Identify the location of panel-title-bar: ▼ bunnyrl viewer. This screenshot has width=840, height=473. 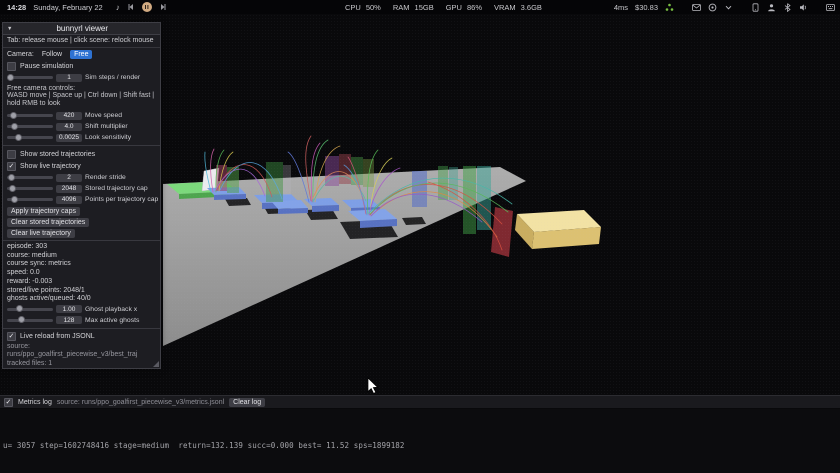
(81, 29).